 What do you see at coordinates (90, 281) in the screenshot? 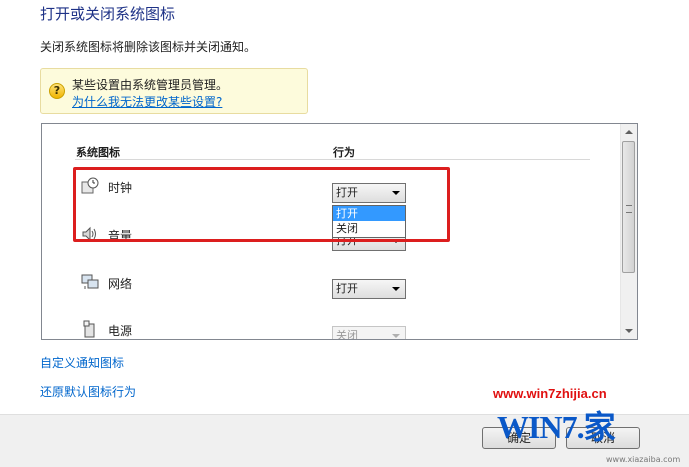
I see `network-icon` at bounding box center [90, 281].